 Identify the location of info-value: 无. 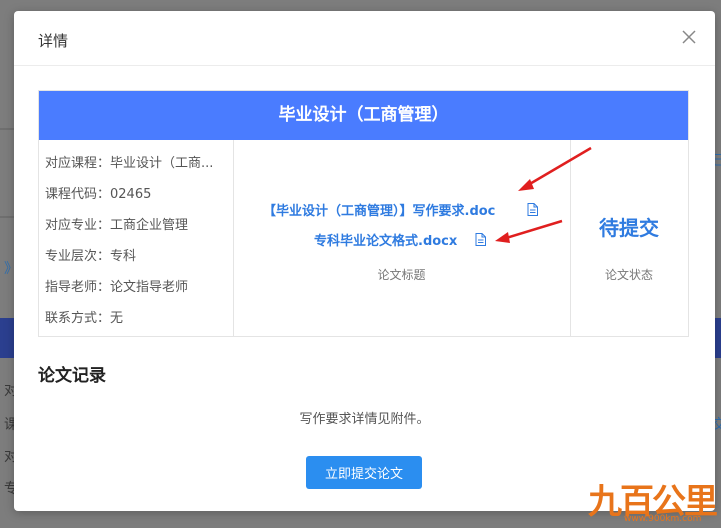
(117, 318).